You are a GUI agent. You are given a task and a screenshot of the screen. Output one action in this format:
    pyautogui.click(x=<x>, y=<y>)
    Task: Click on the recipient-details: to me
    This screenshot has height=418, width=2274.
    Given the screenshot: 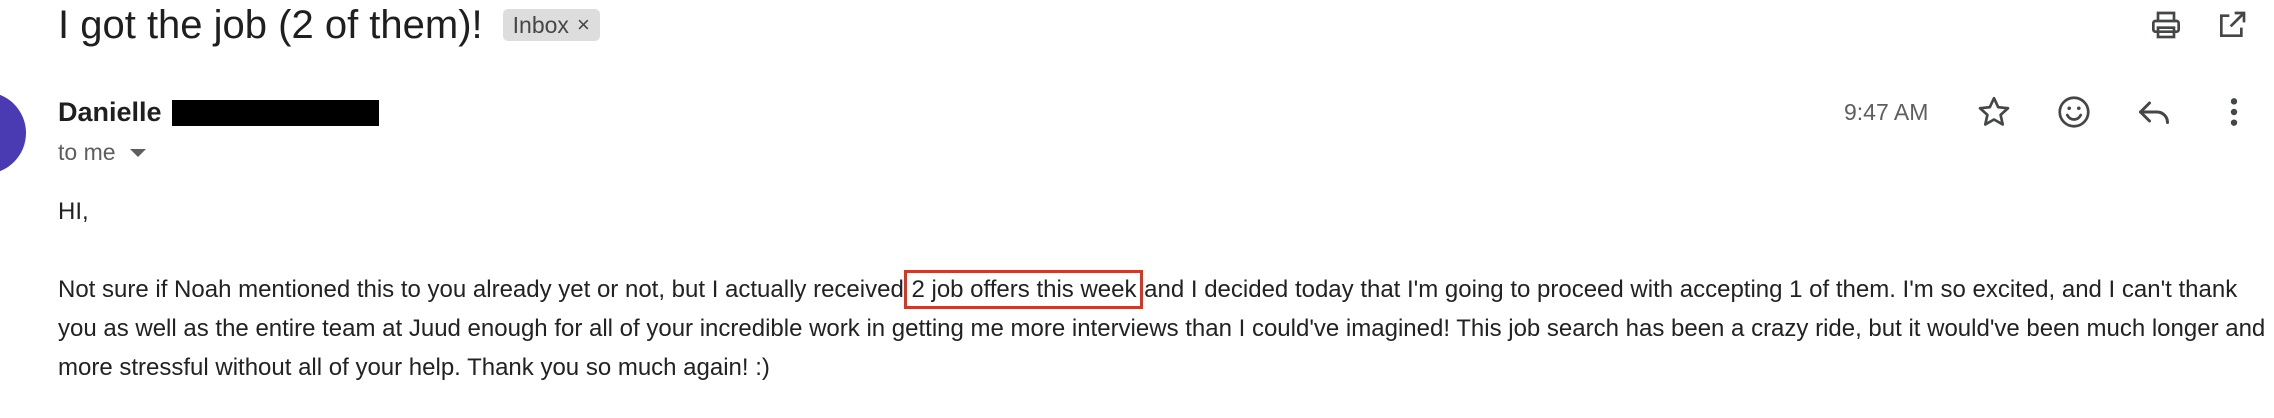 What is the action you would take?
    pyautogui.click(x=102, y=152)
    